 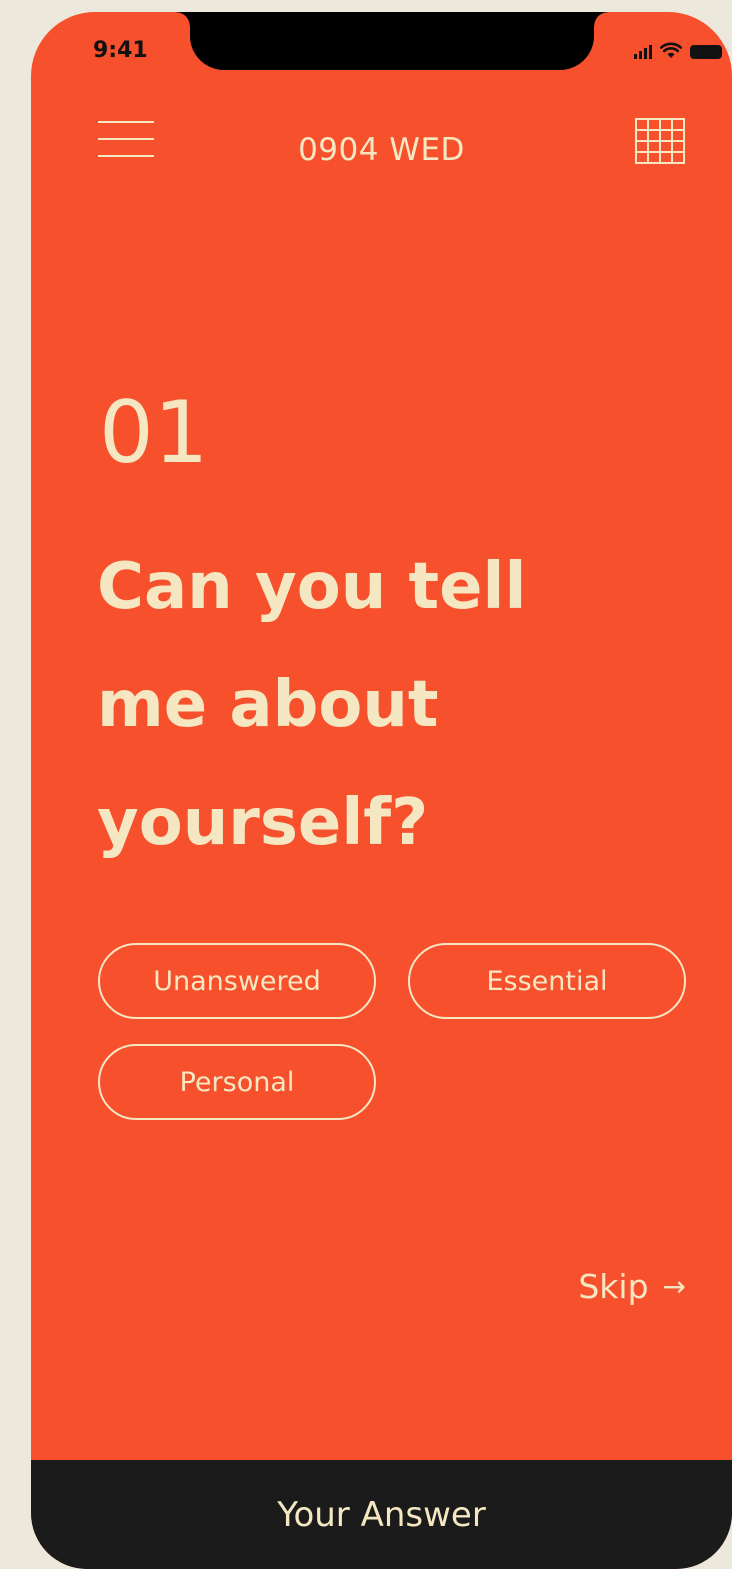 I want to click on your-answer-label: Your Answer, so click(x=381, y=1514).